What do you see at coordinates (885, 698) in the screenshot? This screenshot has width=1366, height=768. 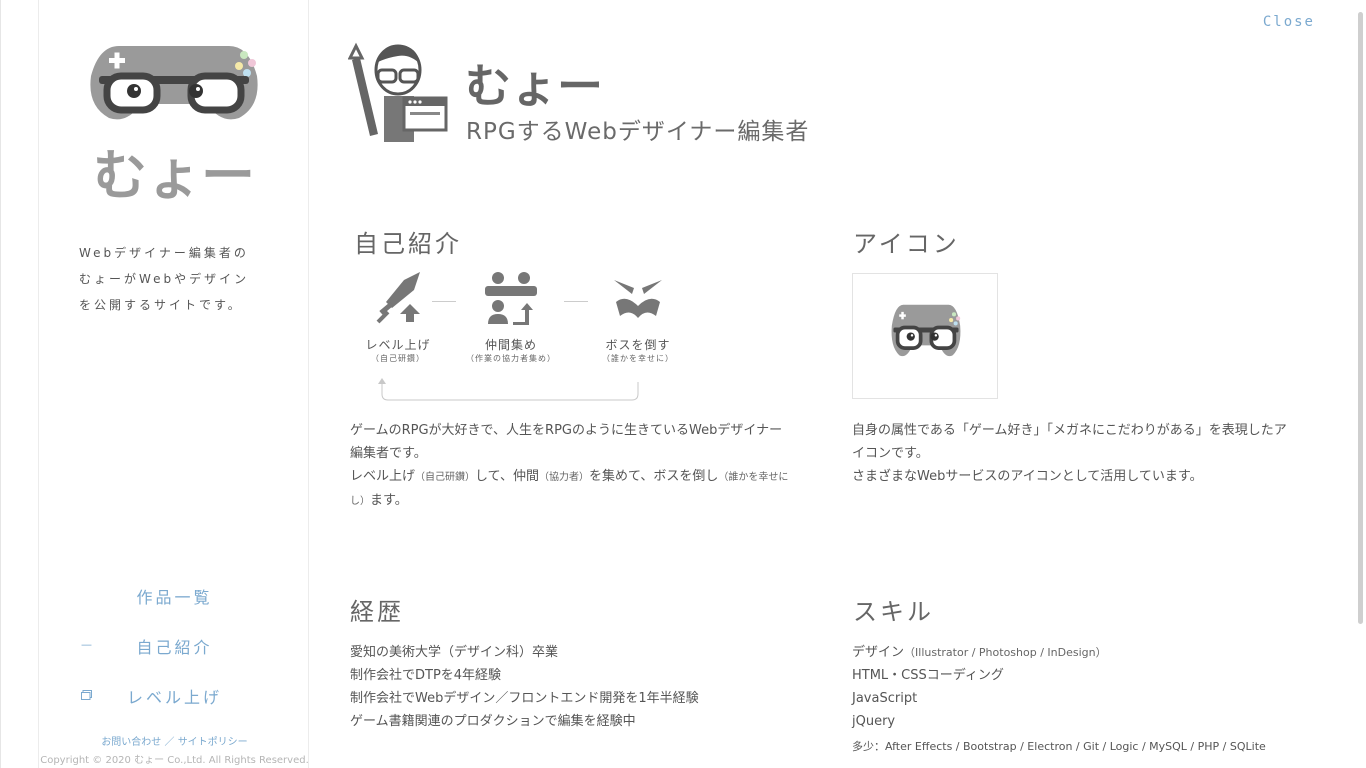 I see `skill-item: JavaScript` at bounding box center [885, 698].